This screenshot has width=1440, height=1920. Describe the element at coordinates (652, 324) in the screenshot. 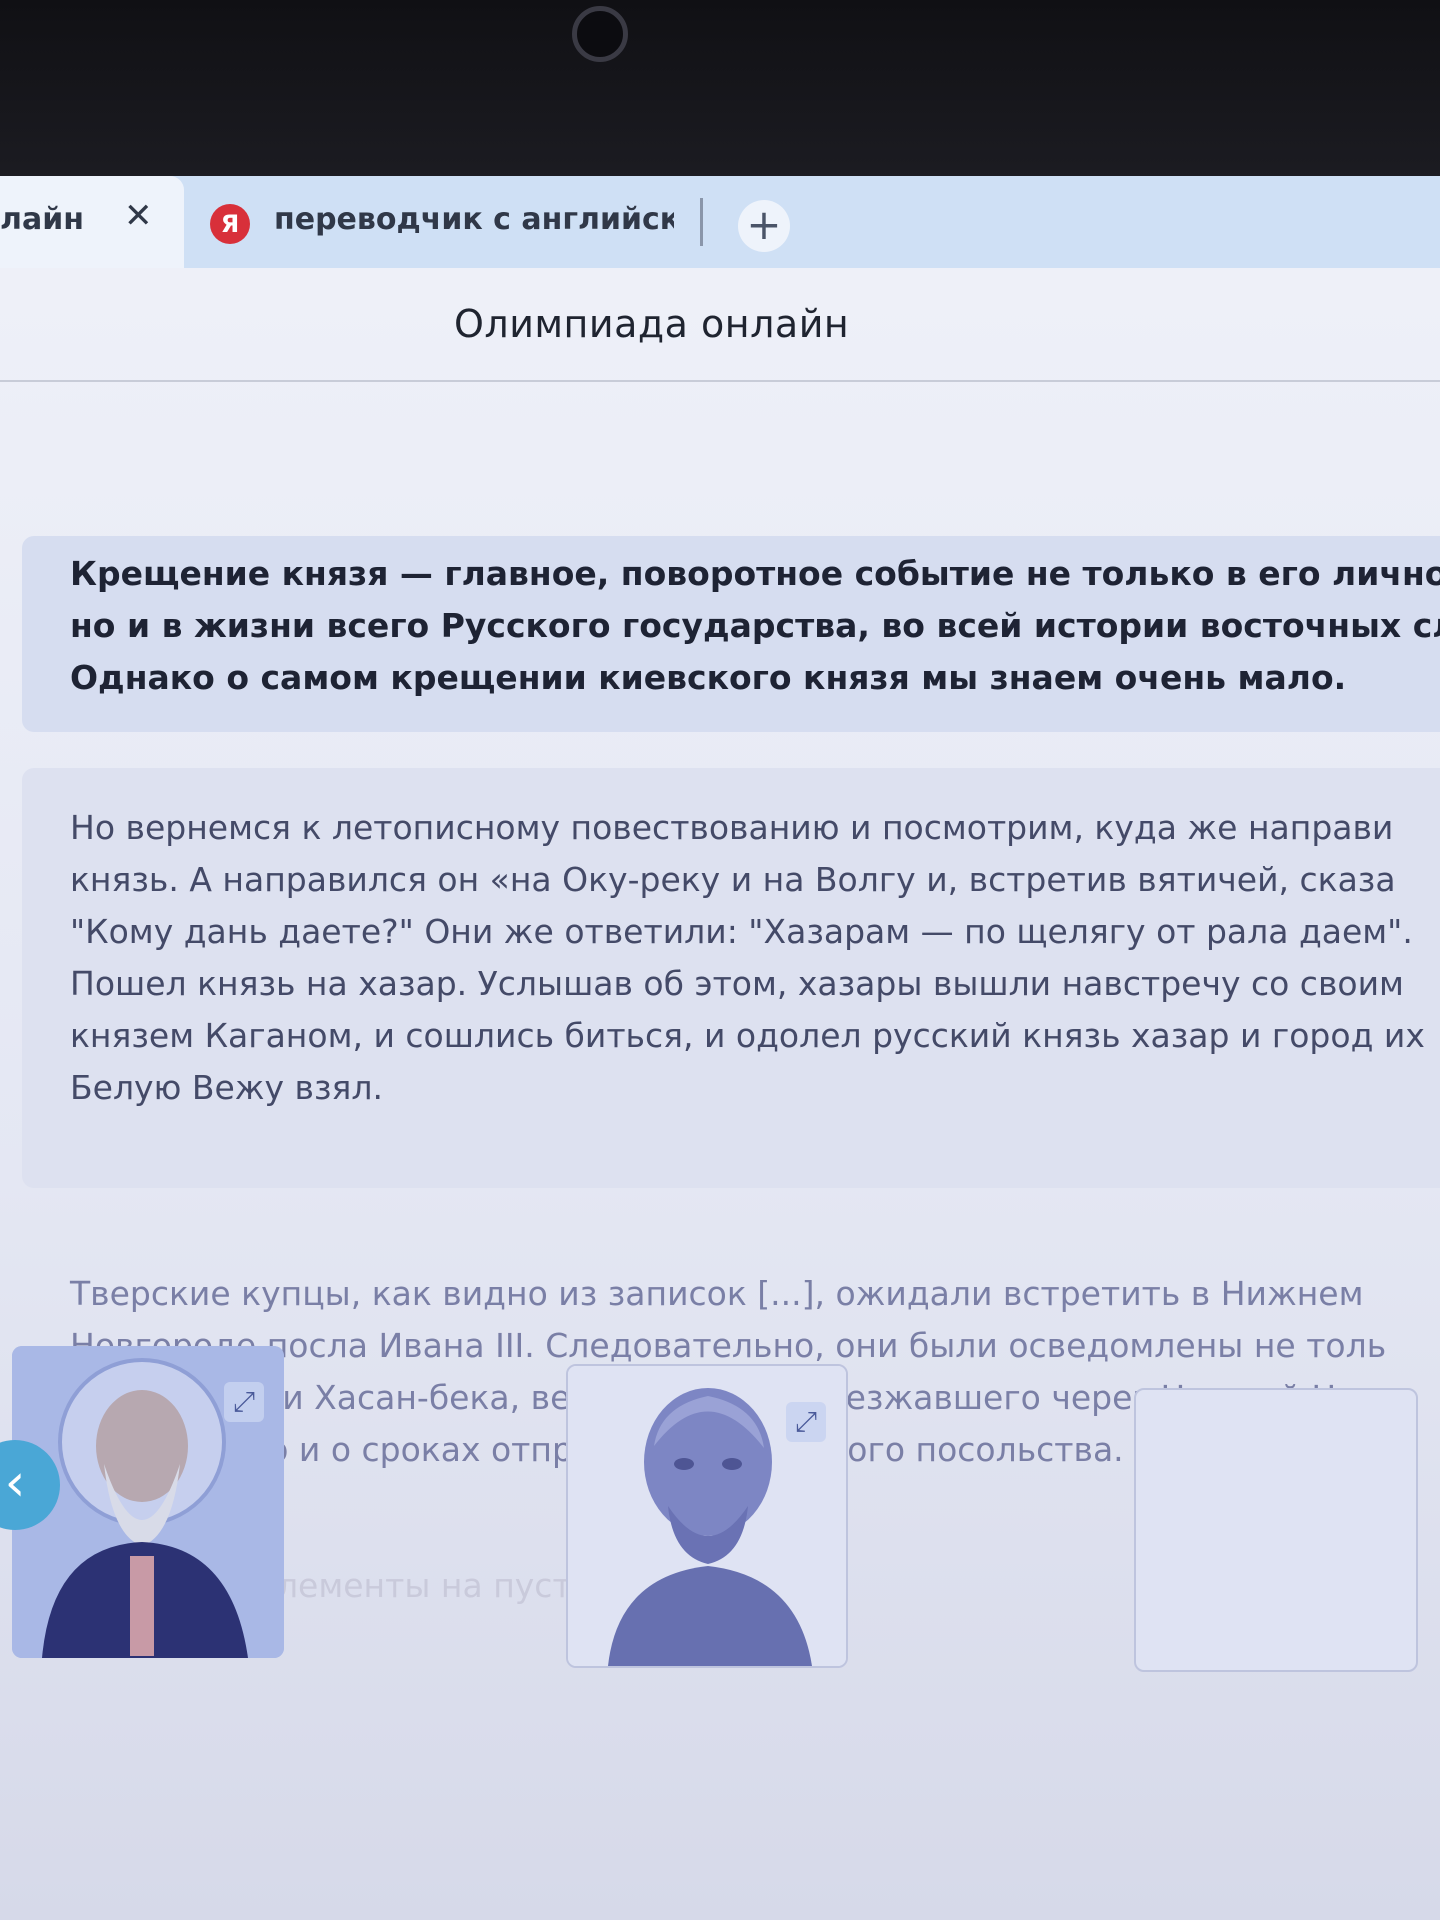

I see `page-title: Олимпиада онлайн` at that location.